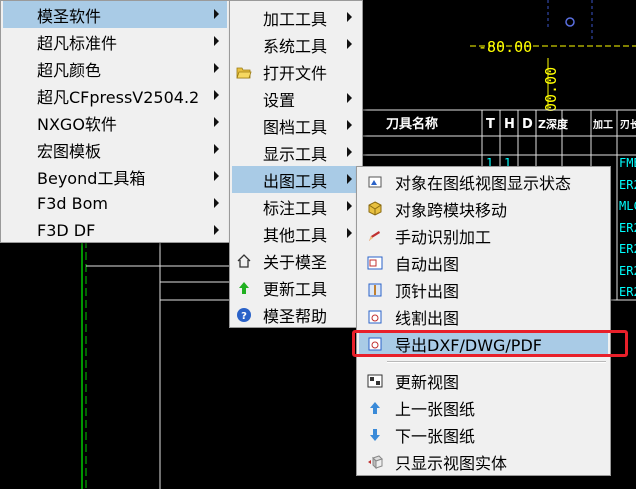 The image size is (636, 489). I want to click on menu1-item-label: 宏图模板, so click(69, 151).